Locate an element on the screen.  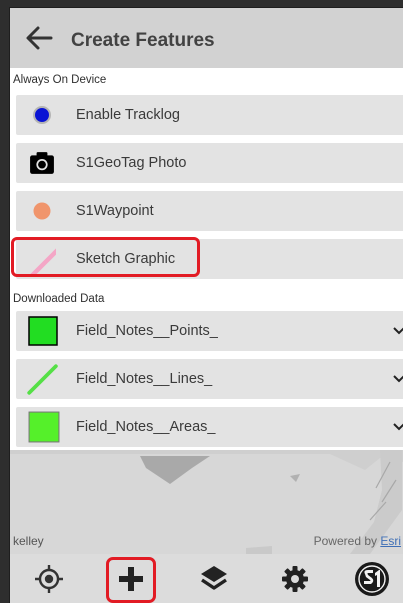
map-credit-right: Powered by Esri is located at coordinates (357, 541).